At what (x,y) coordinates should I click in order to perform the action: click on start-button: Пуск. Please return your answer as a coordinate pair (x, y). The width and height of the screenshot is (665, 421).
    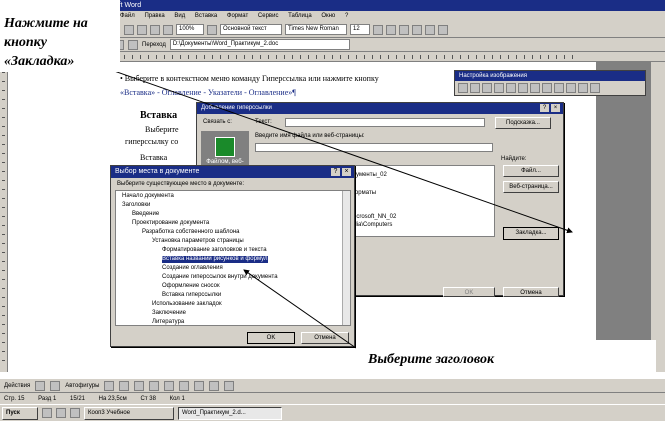
    Looking at the image, I should click on (20, 413).